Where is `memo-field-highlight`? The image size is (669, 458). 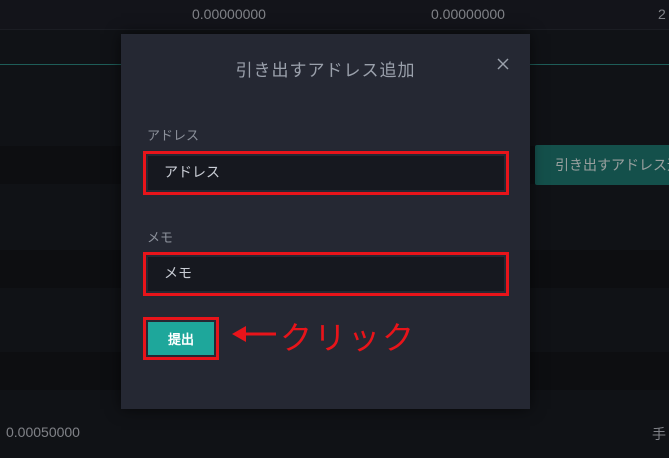 memo-field-highlight is located at coordinates (326, 274).